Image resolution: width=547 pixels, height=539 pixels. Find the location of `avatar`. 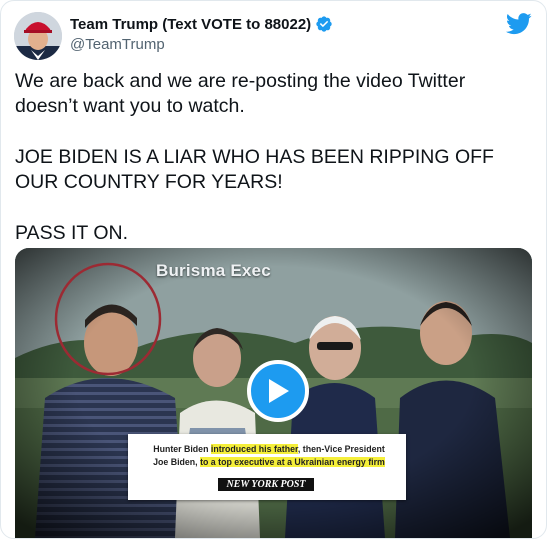

avatar is located at coordinates (38, 36).